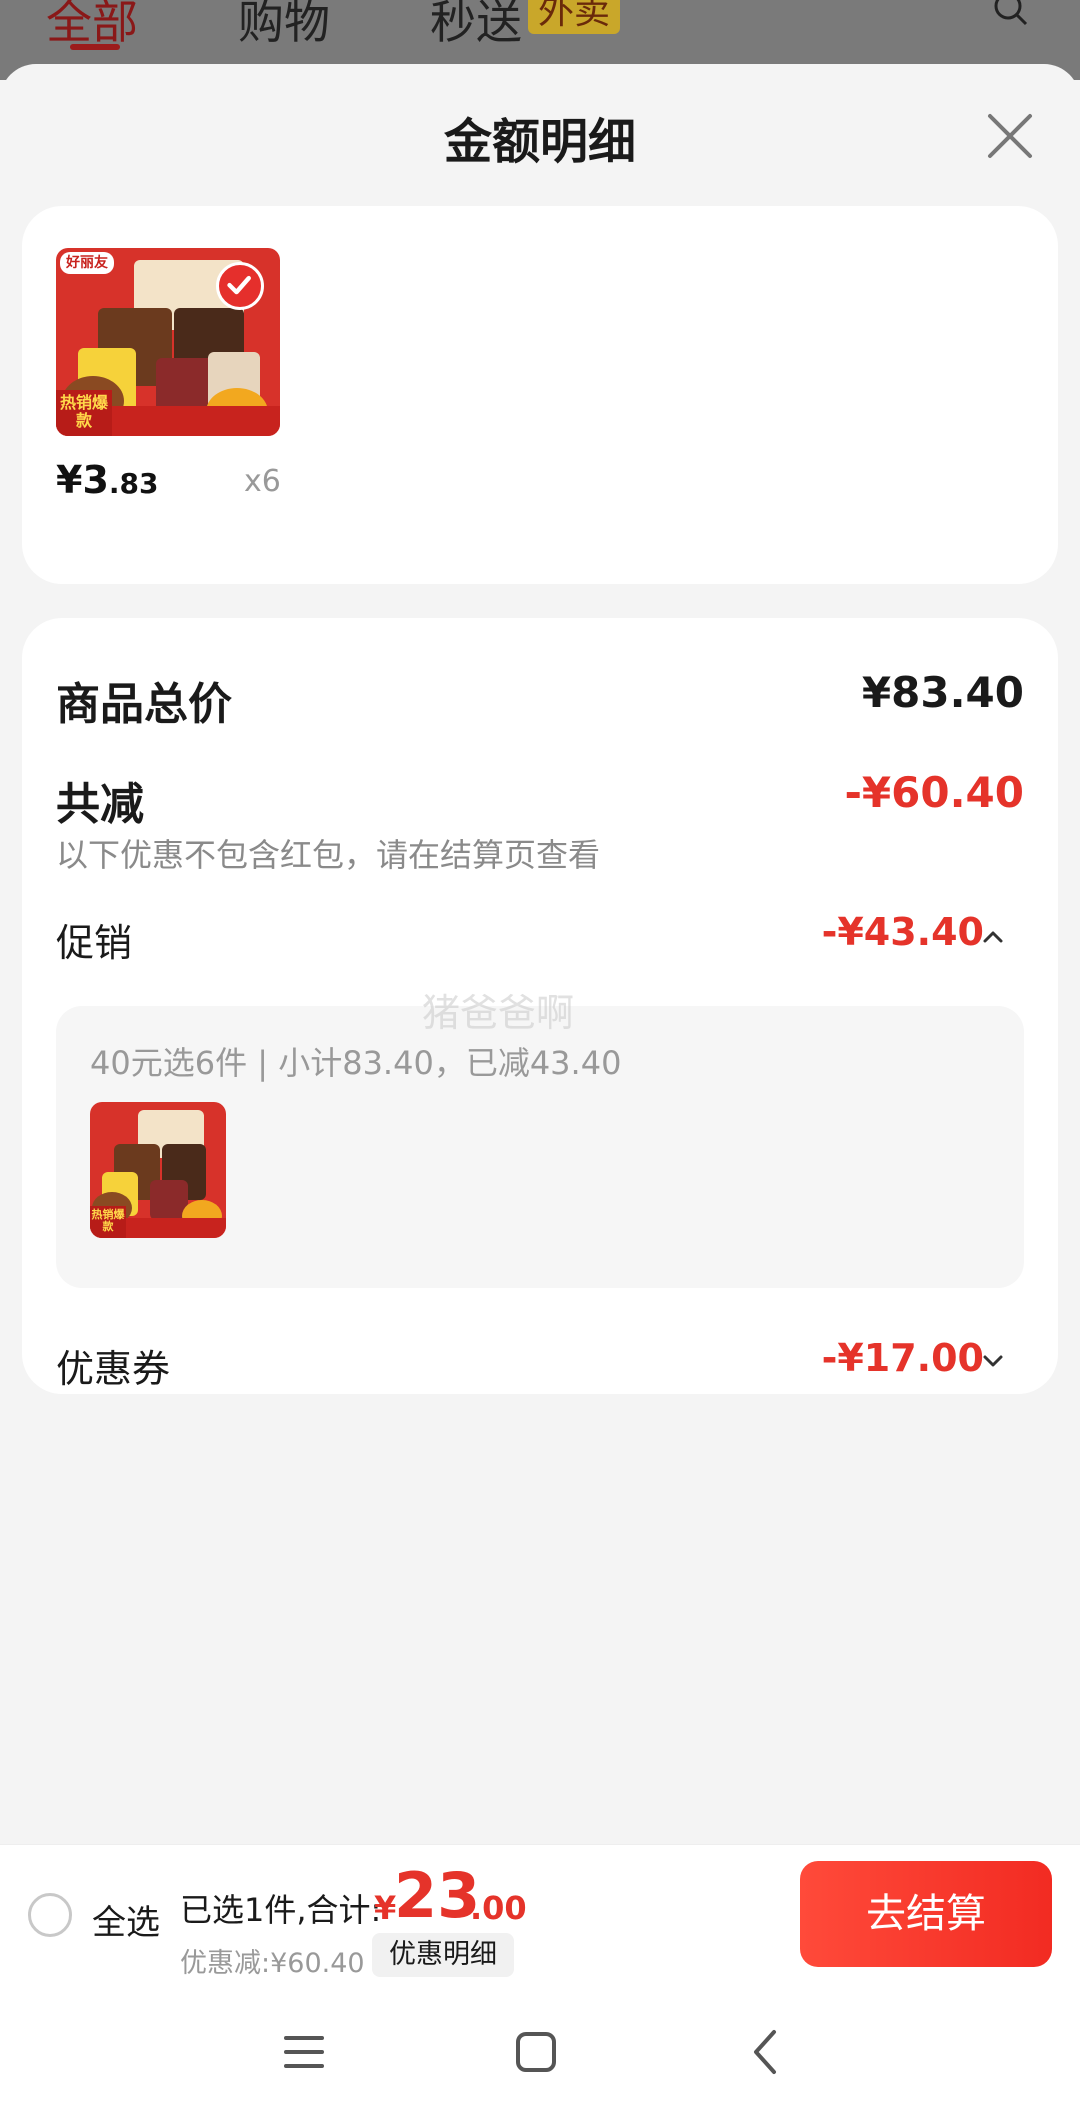  What do you see at coordinates (942, 692) in the screenshot?
I see `total-value: ¥83.40` at bounding box center [942, 692].